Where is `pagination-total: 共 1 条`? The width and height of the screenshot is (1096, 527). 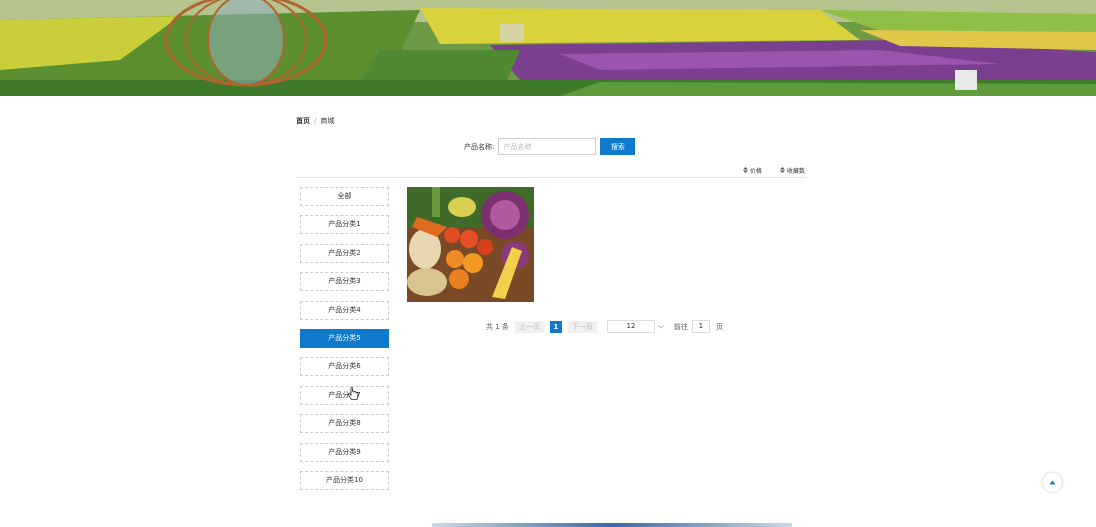
pagination-total: 共 1 条 is located at coordinates (497, 326).